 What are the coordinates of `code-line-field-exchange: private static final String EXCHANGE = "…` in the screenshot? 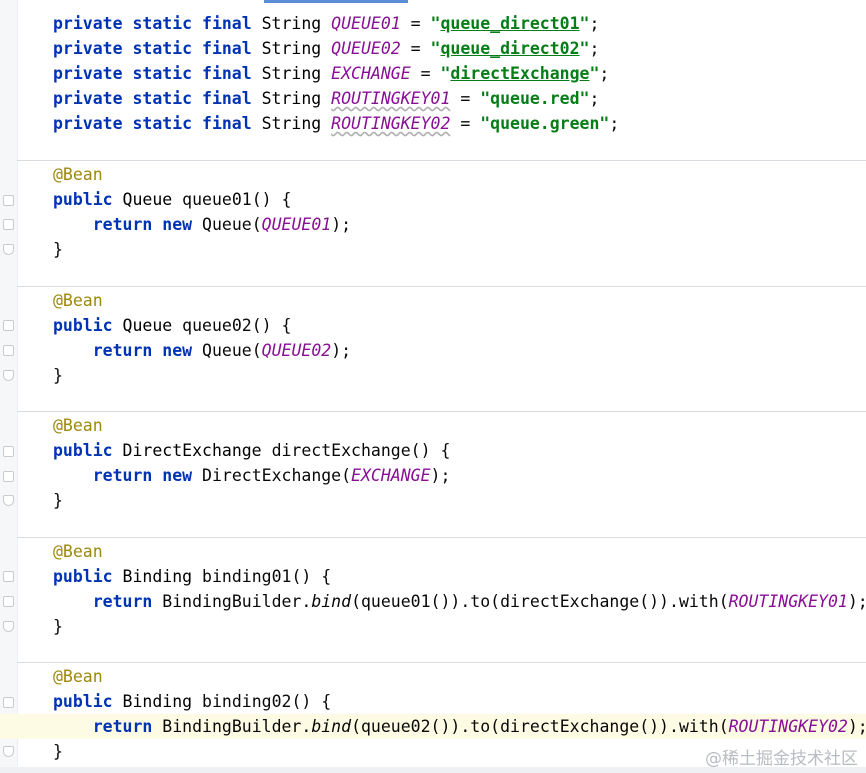 It's located at (459, 73).